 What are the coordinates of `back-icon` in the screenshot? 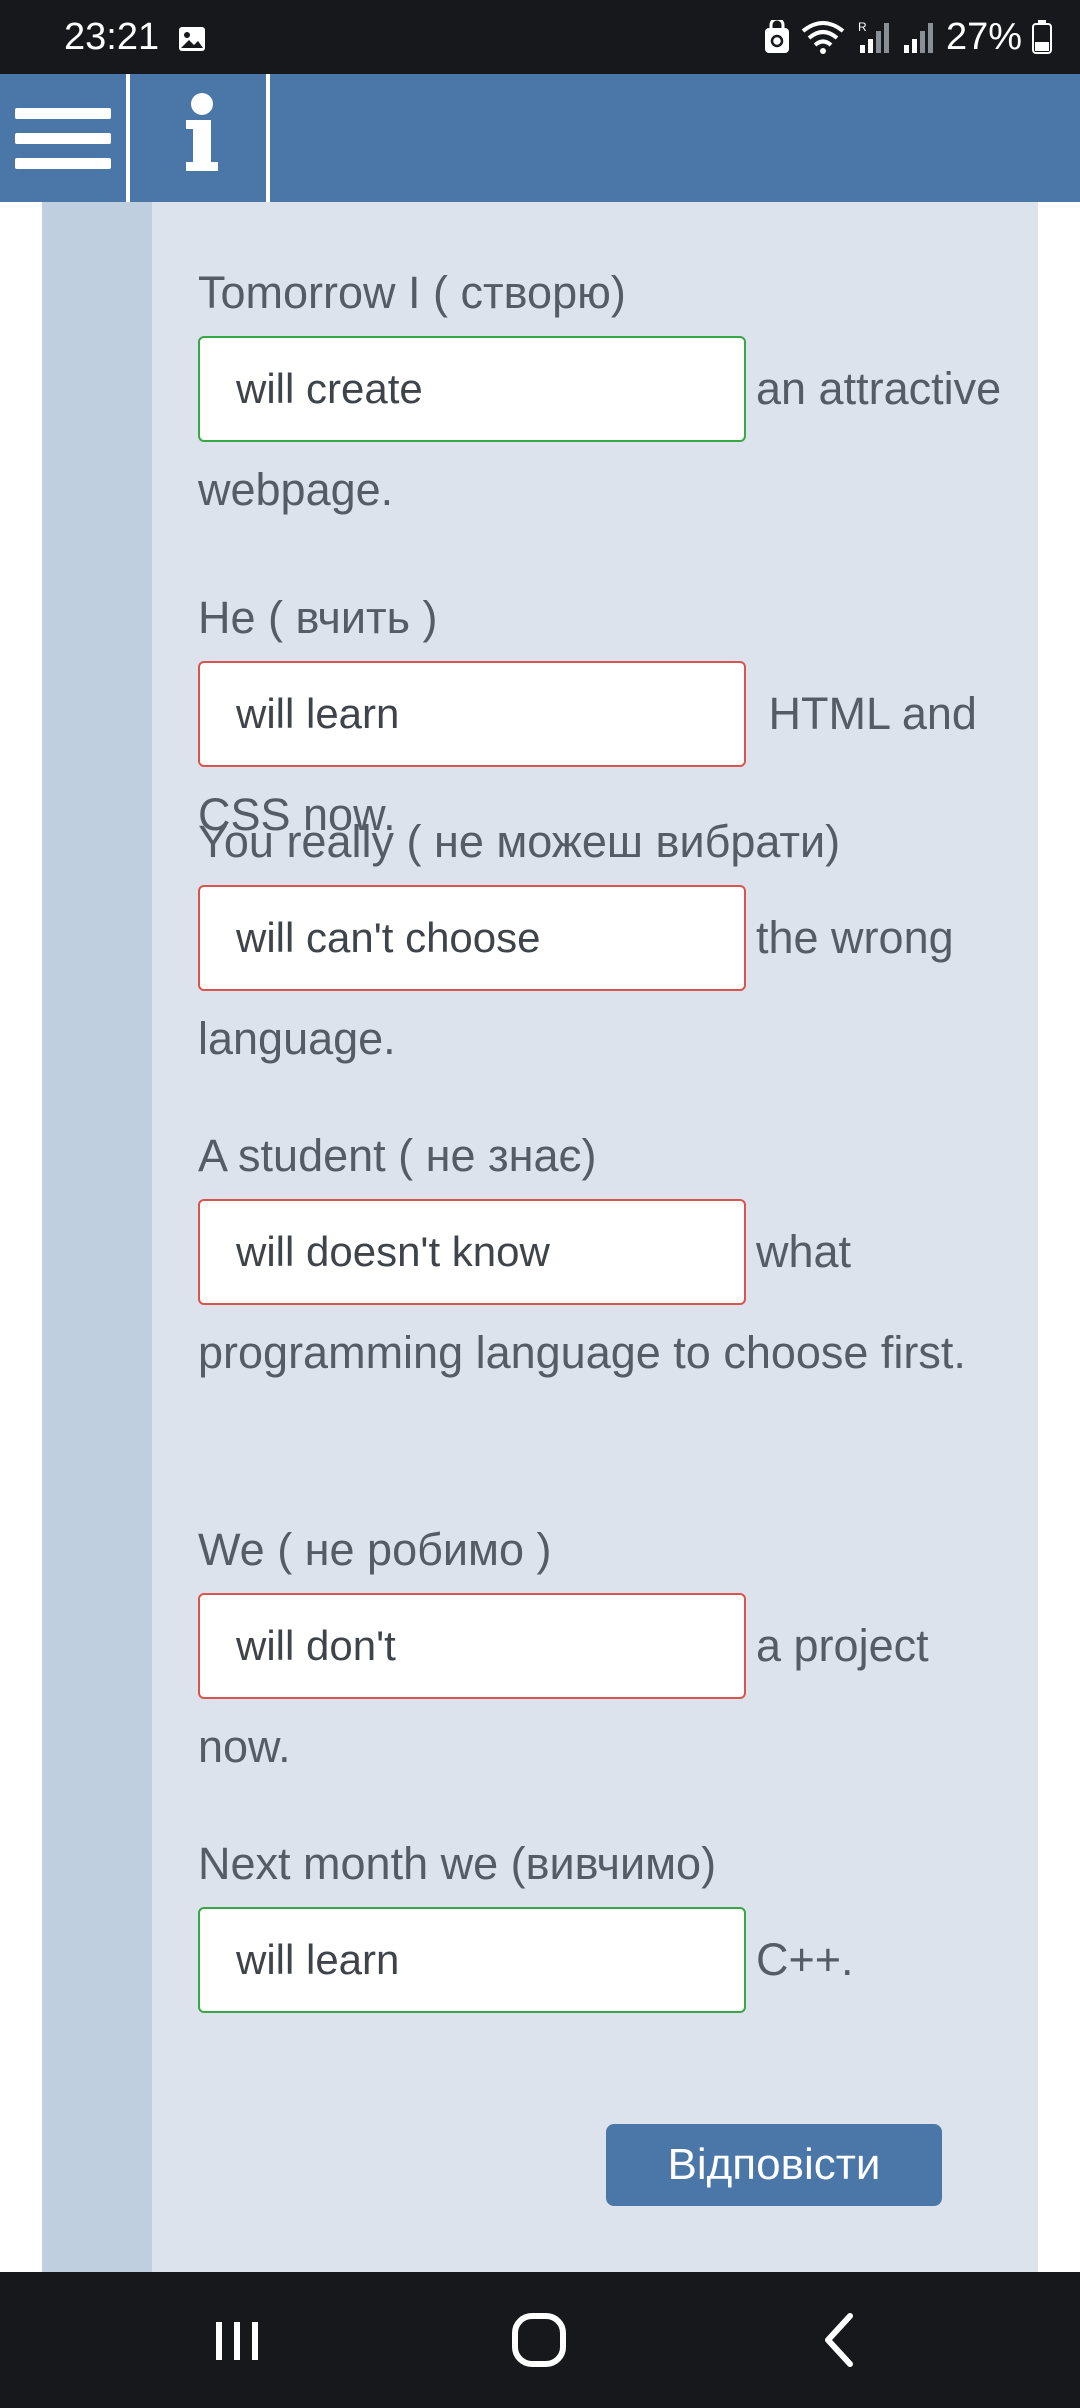 It's located at (841, 2340).